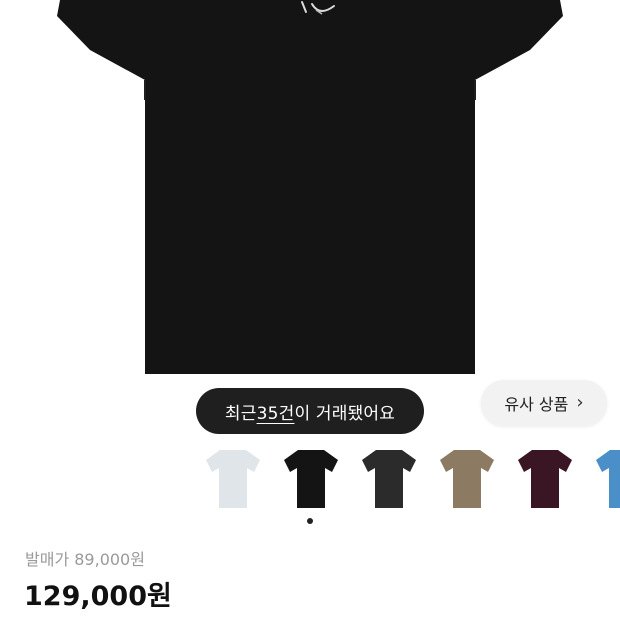 The width and height of the screenshot is (620, 620). I want to click on thumbnail-charcoal, so click(389, 478).